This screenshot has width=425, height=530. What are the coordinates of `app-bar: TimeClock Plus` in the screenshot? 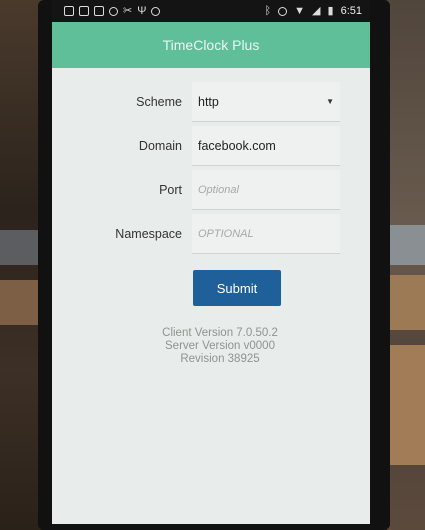 It's located at (211, 45).